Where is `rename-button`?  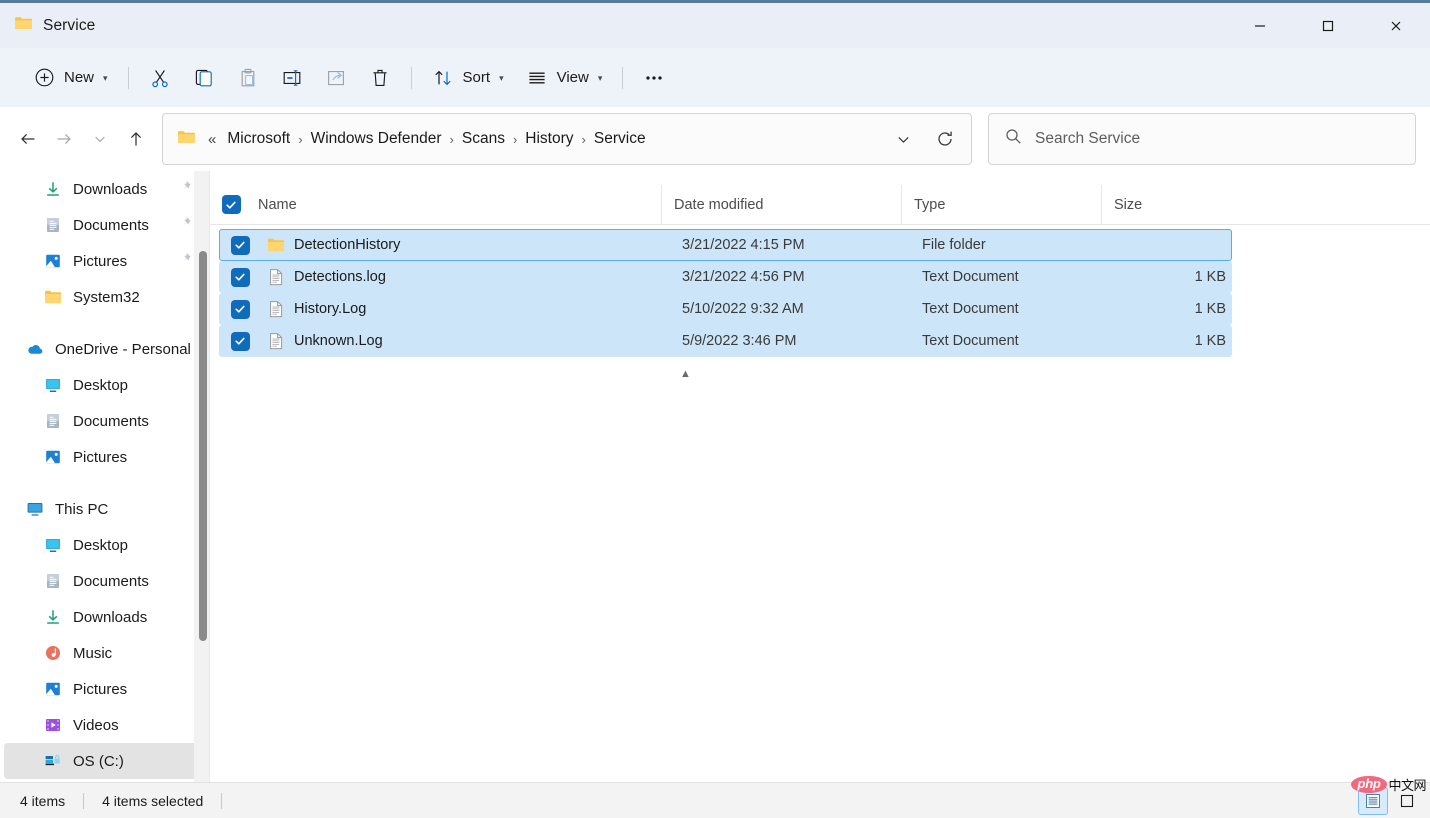 rename-button is located at coordinates (292, 78).